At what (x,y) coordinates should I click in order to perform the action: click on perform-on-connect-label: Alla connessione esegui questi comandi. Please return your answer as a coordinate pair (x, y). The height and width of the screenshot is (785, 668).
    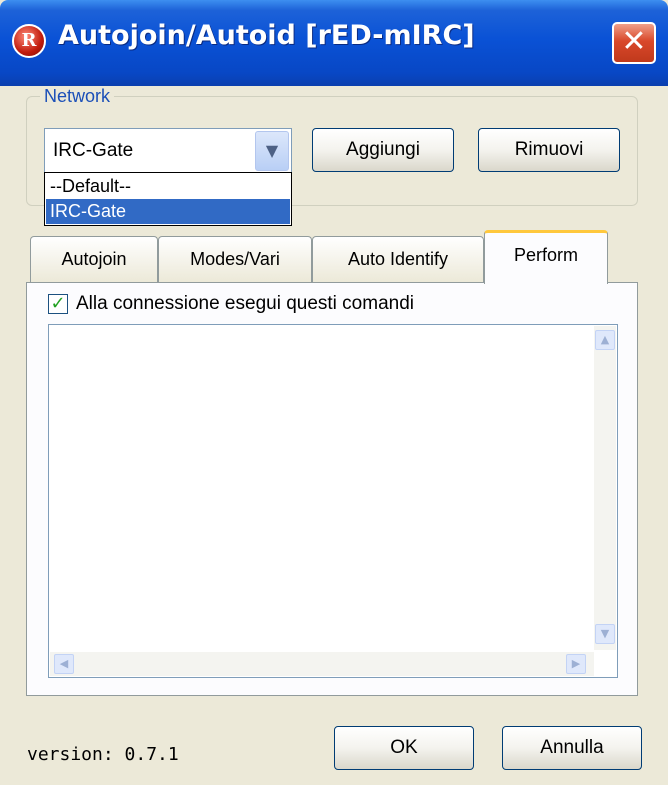
    Looking at the image, I should click on (245, 303).